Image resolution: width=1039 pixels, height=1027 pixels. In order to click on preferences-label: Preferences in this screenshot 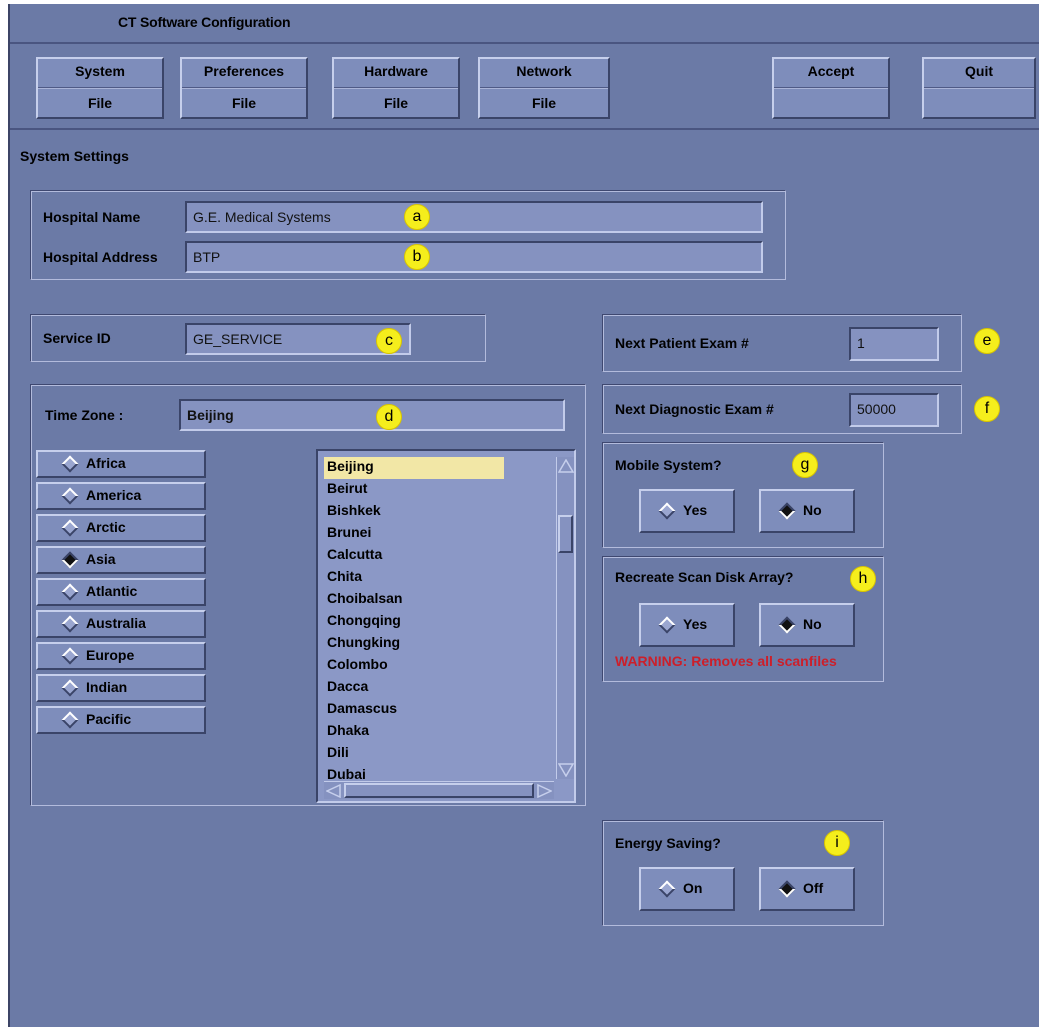, I will do `click(244, 71)`.